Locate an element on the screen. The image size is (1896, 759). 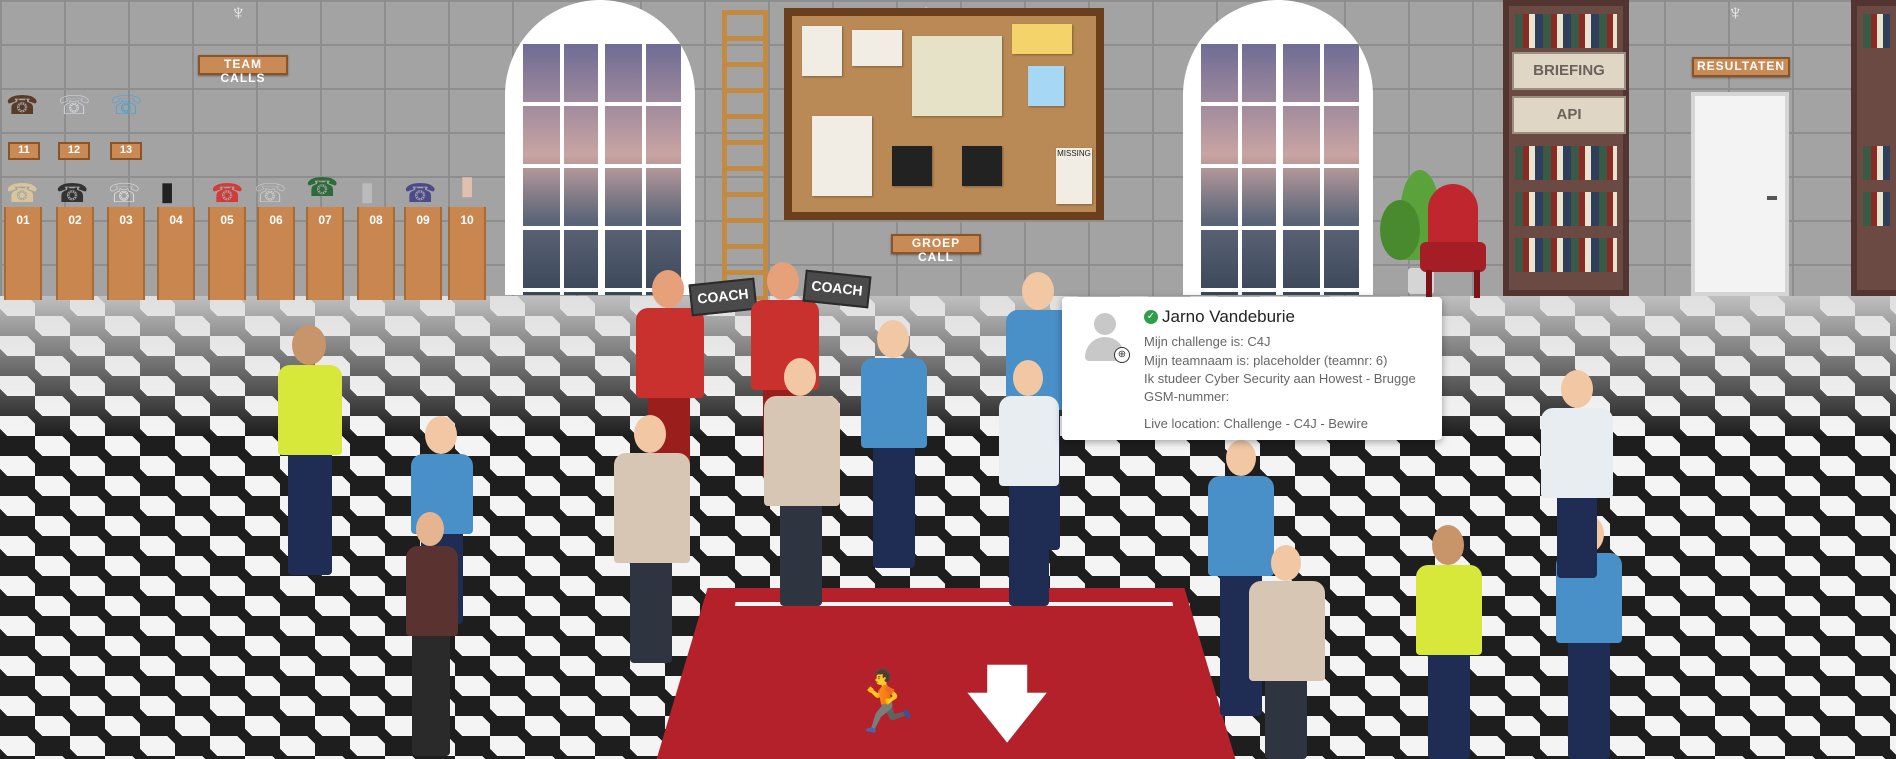
booth-number: 10 is located at coordinates (467, 220).